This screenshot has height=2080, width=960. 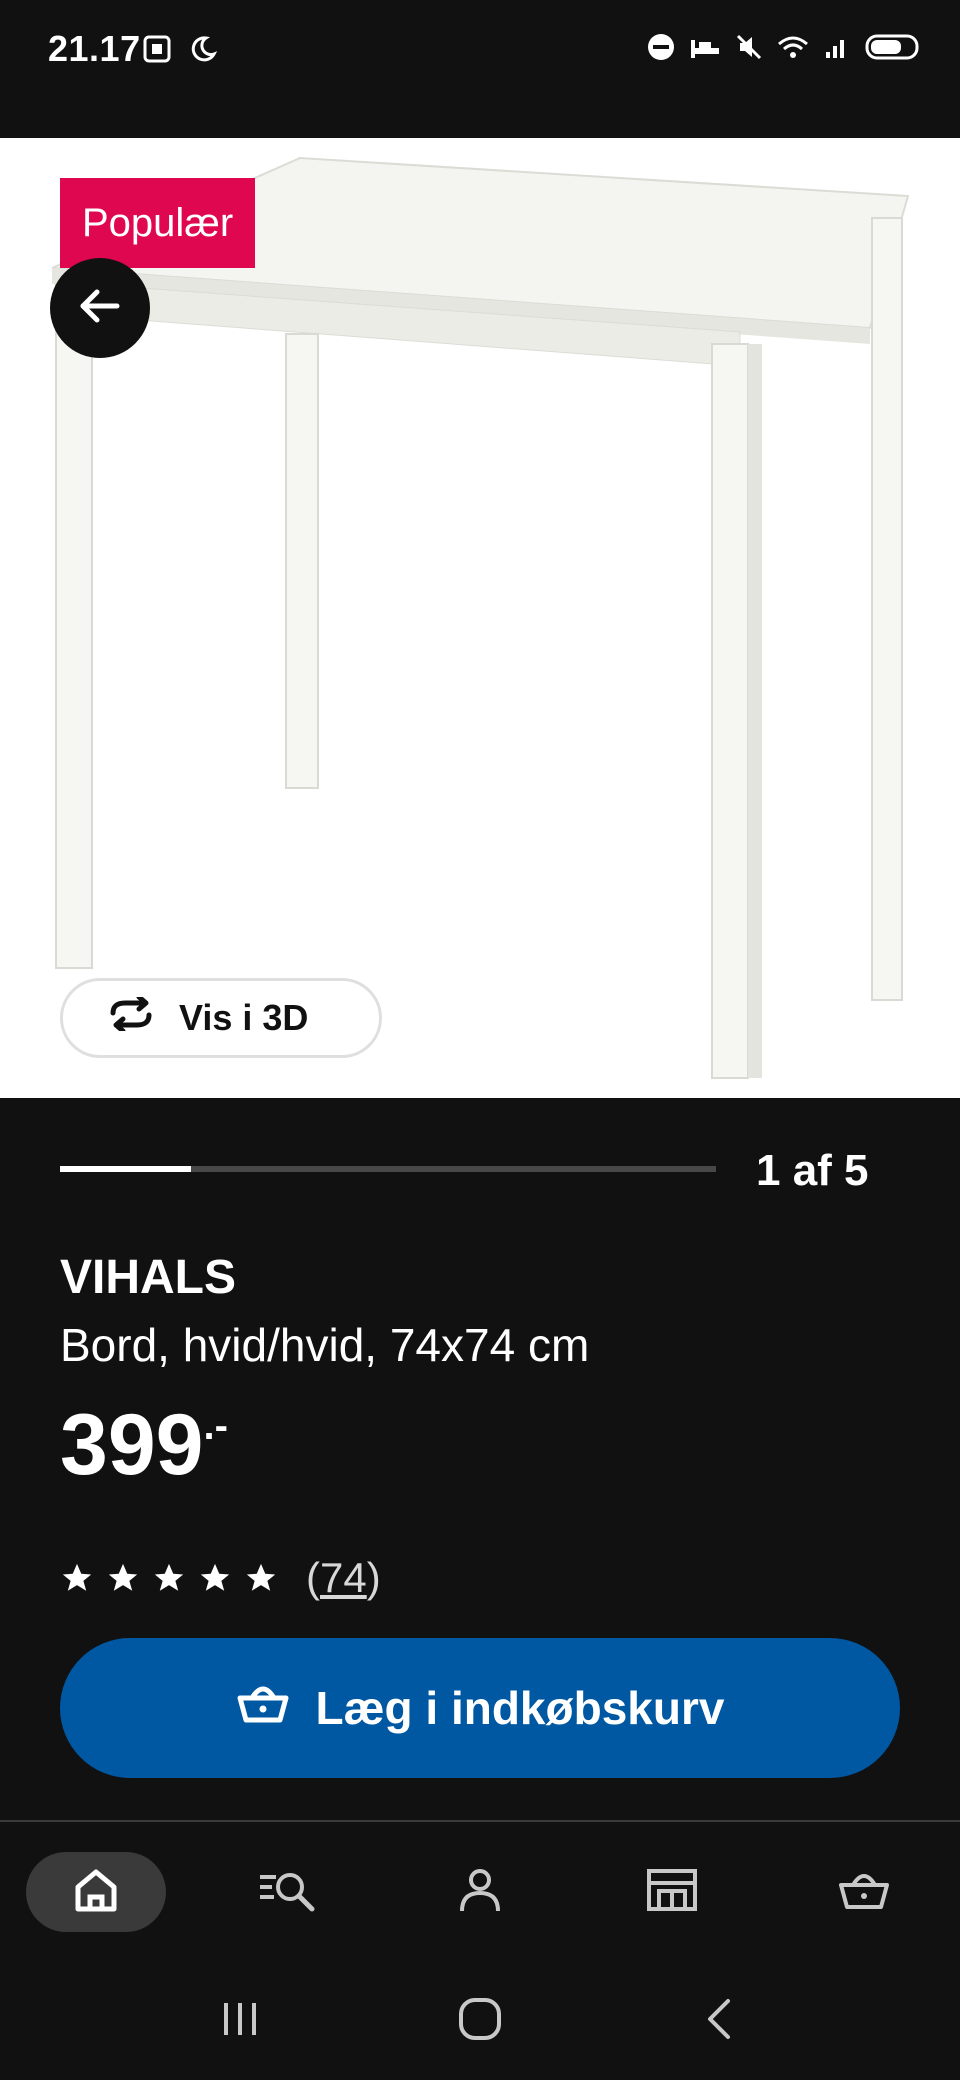 I want to click on wifi-icon, so click(x=793, y=47).